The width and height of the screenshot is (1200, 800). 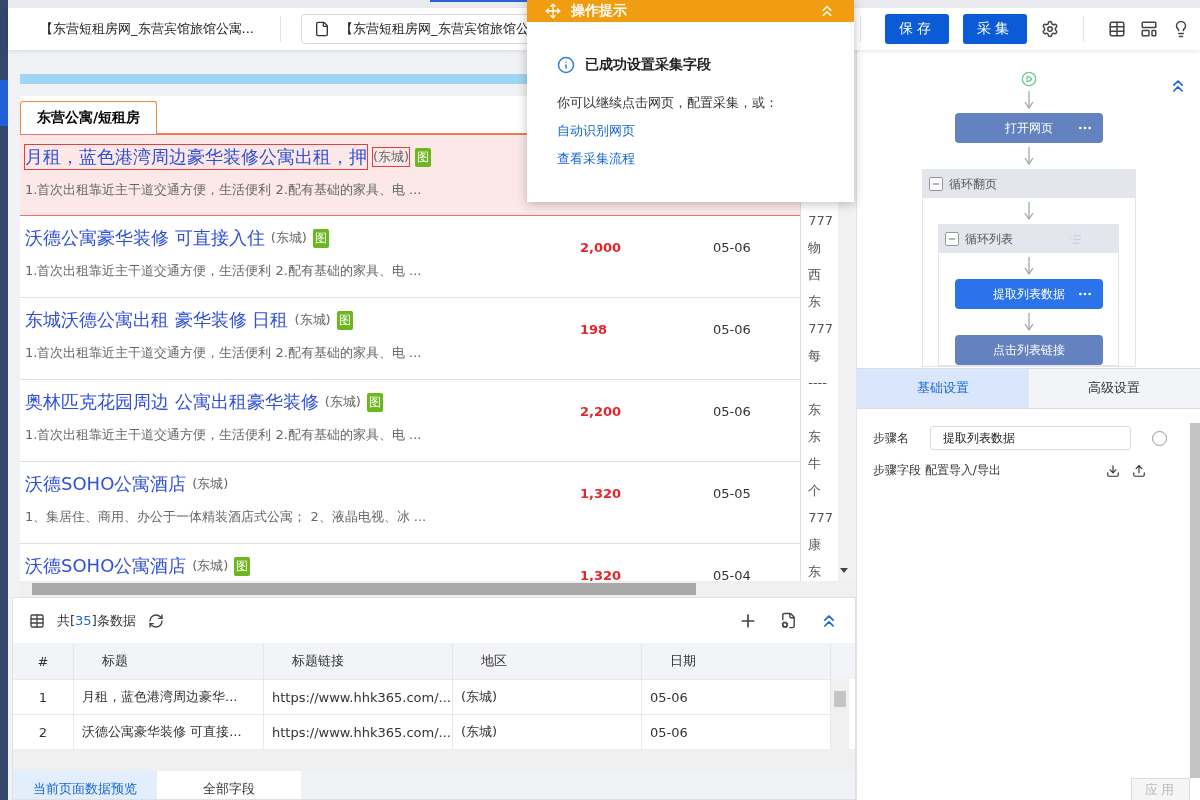 I want to click on settings-tab: 高级设置, so click(x=1114, y=388).